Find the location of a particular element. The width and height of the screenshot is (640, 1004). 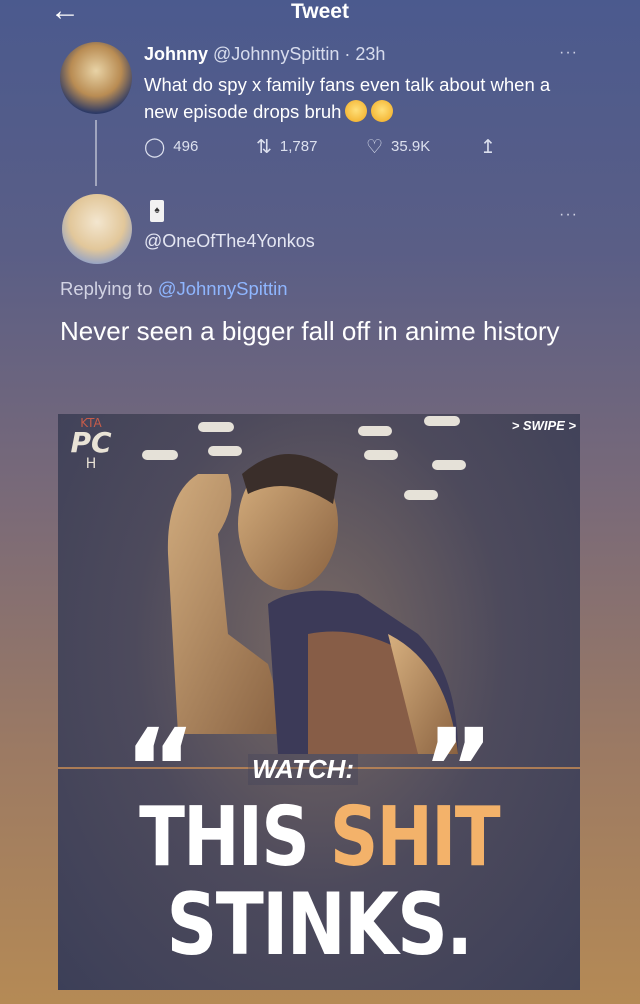

page-title: Tweet is located at coordinates (320, 11).